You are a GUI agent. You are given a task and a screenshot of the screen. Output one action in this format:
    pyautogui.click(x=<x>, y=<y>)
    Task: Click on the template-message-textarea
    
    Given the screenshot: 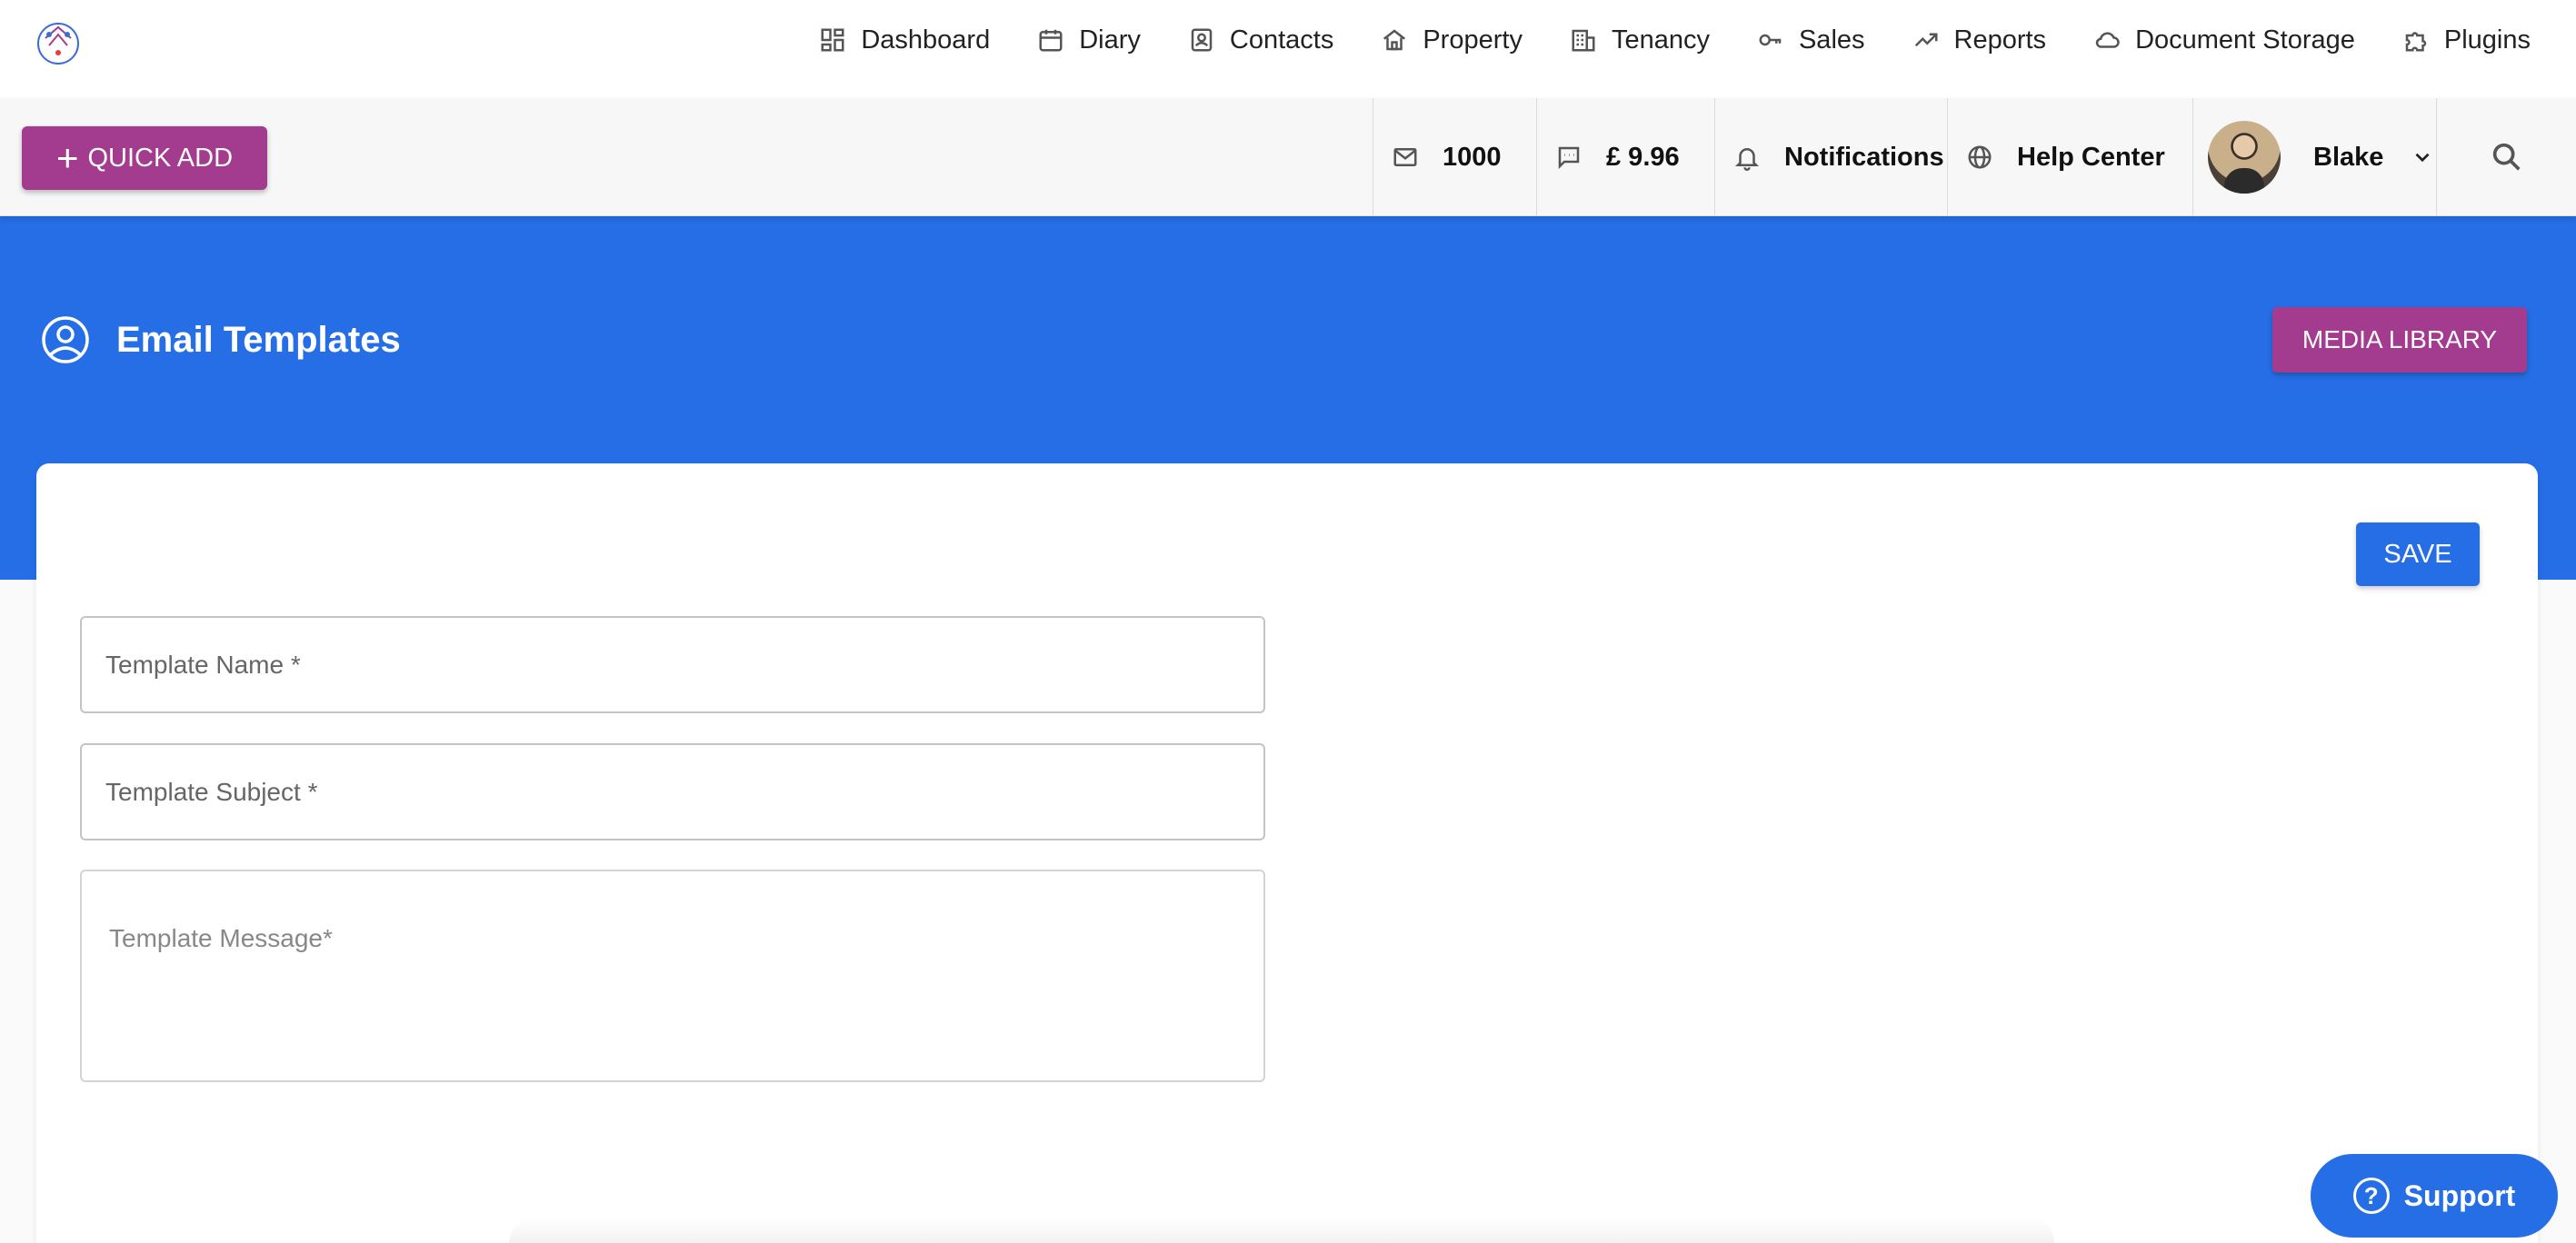 What is the action you would take?
    pyautogui.click(x=672, y=976)
    